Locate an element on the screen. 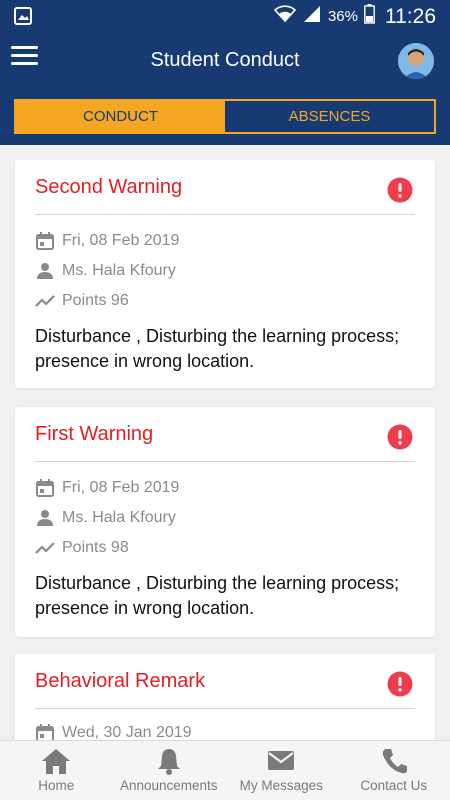  nav-announcements-label: Announcements is located at coordinates (168, 785).